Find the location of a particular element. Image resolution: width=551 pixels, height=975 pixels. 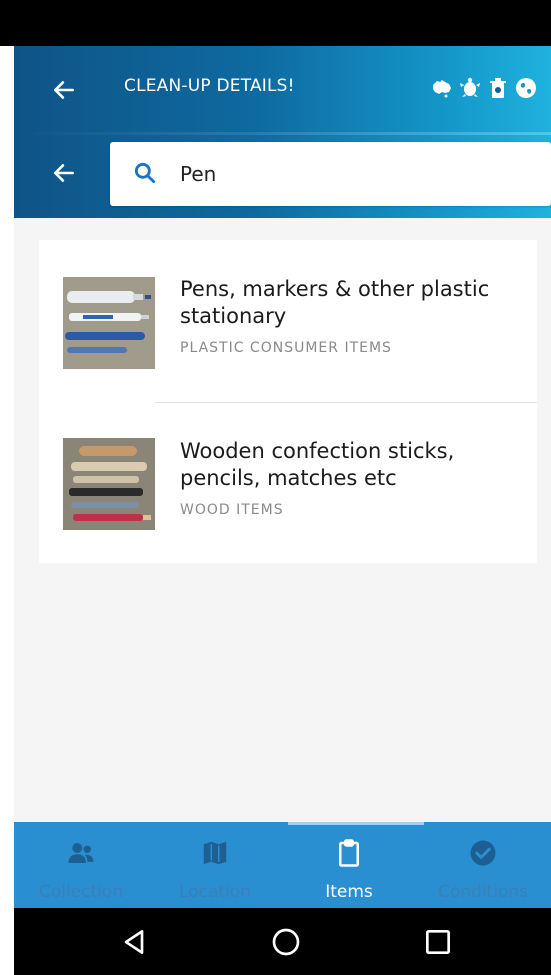

tab-items: Items is located at coordinates (349, 865).